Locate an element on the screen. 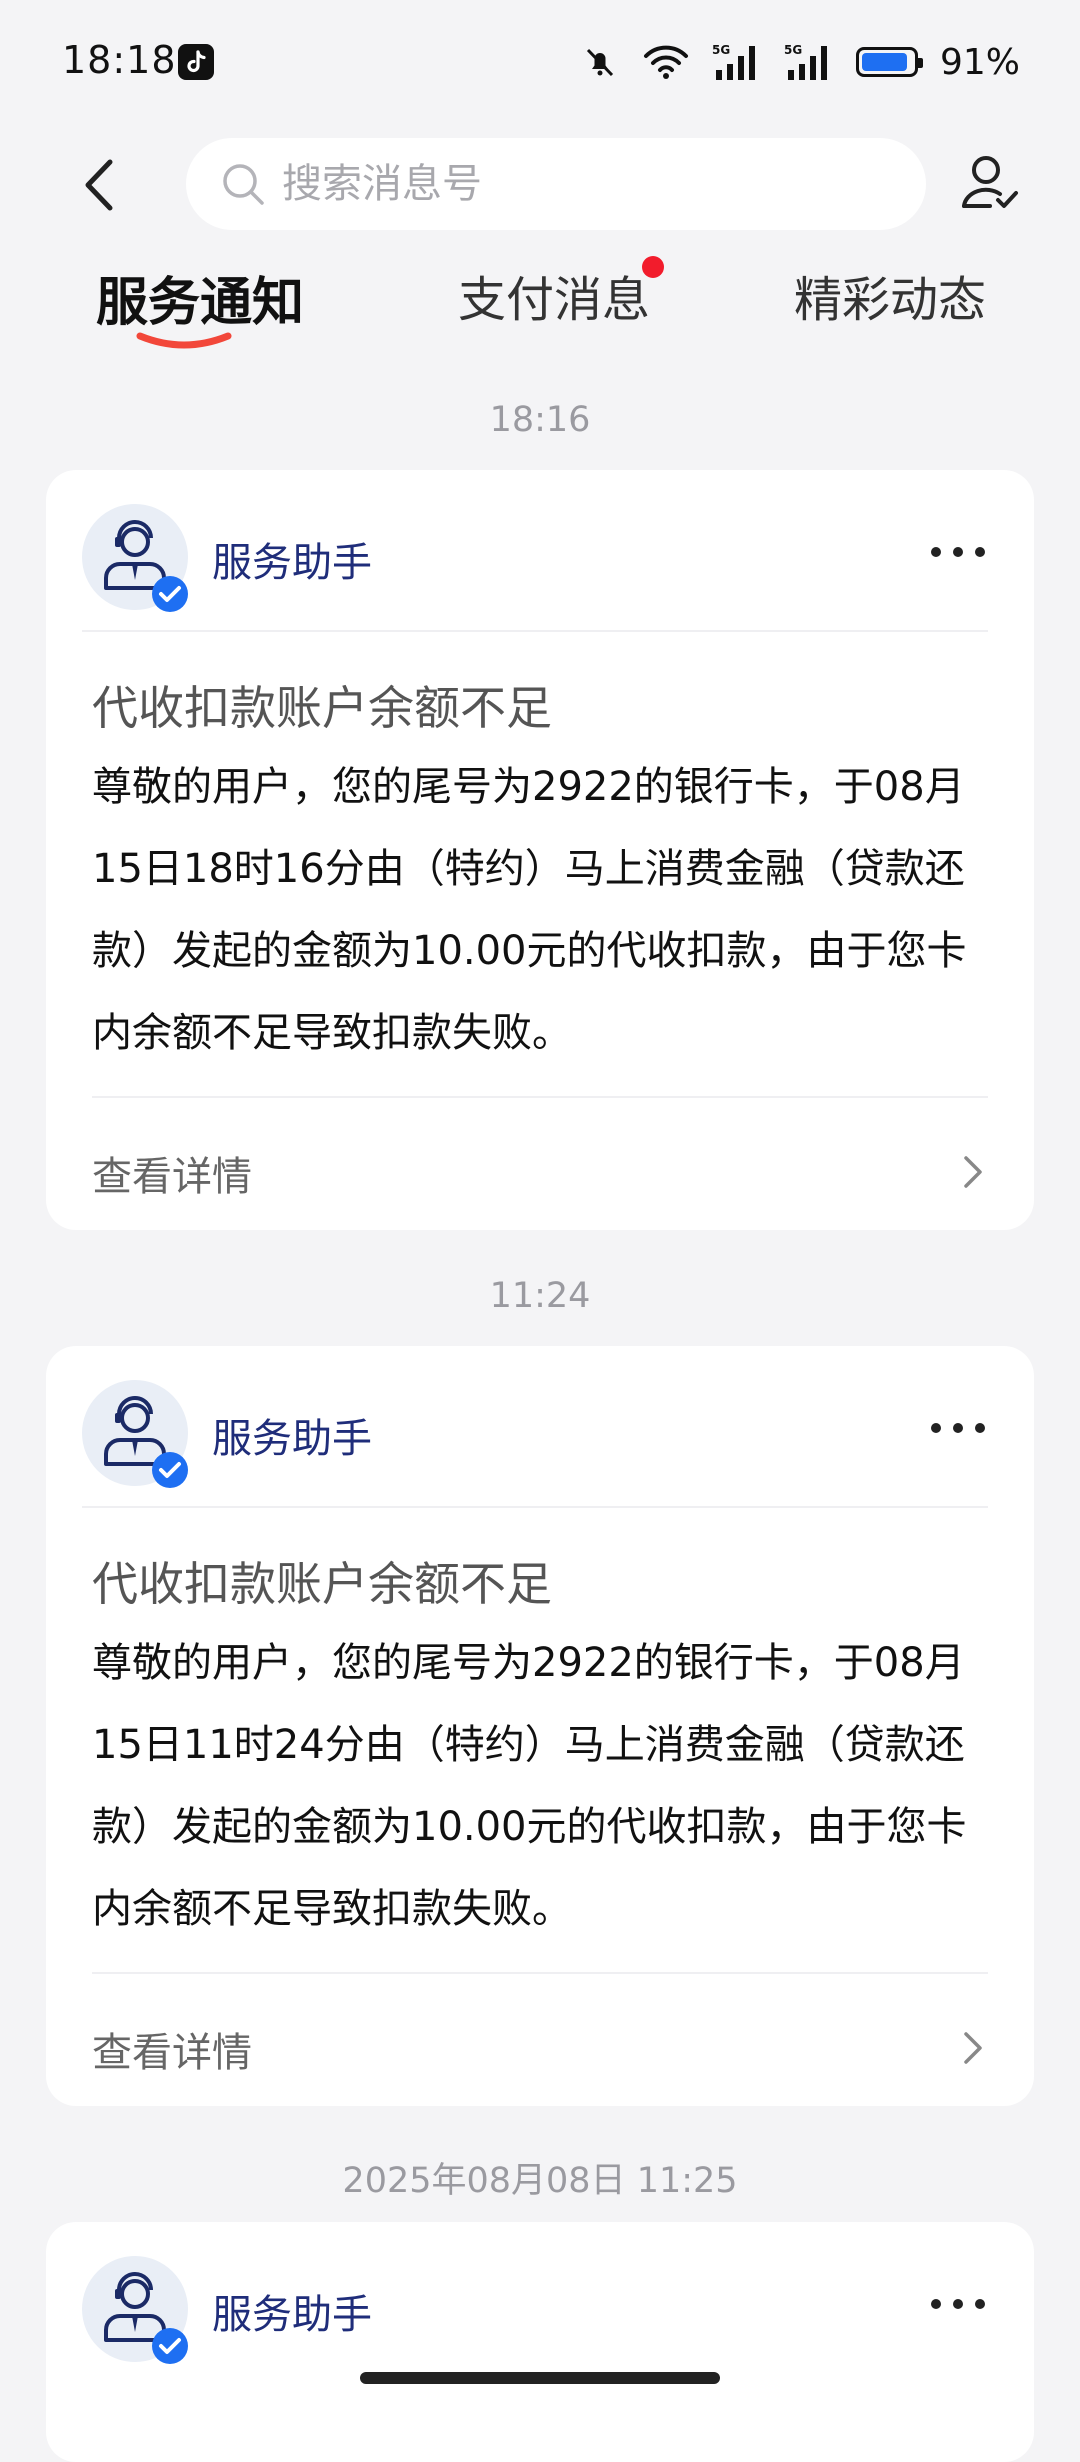 This screenshot has height=2462, width=1080. message-card: 服务助手 is located at coordinates (540, 2342).